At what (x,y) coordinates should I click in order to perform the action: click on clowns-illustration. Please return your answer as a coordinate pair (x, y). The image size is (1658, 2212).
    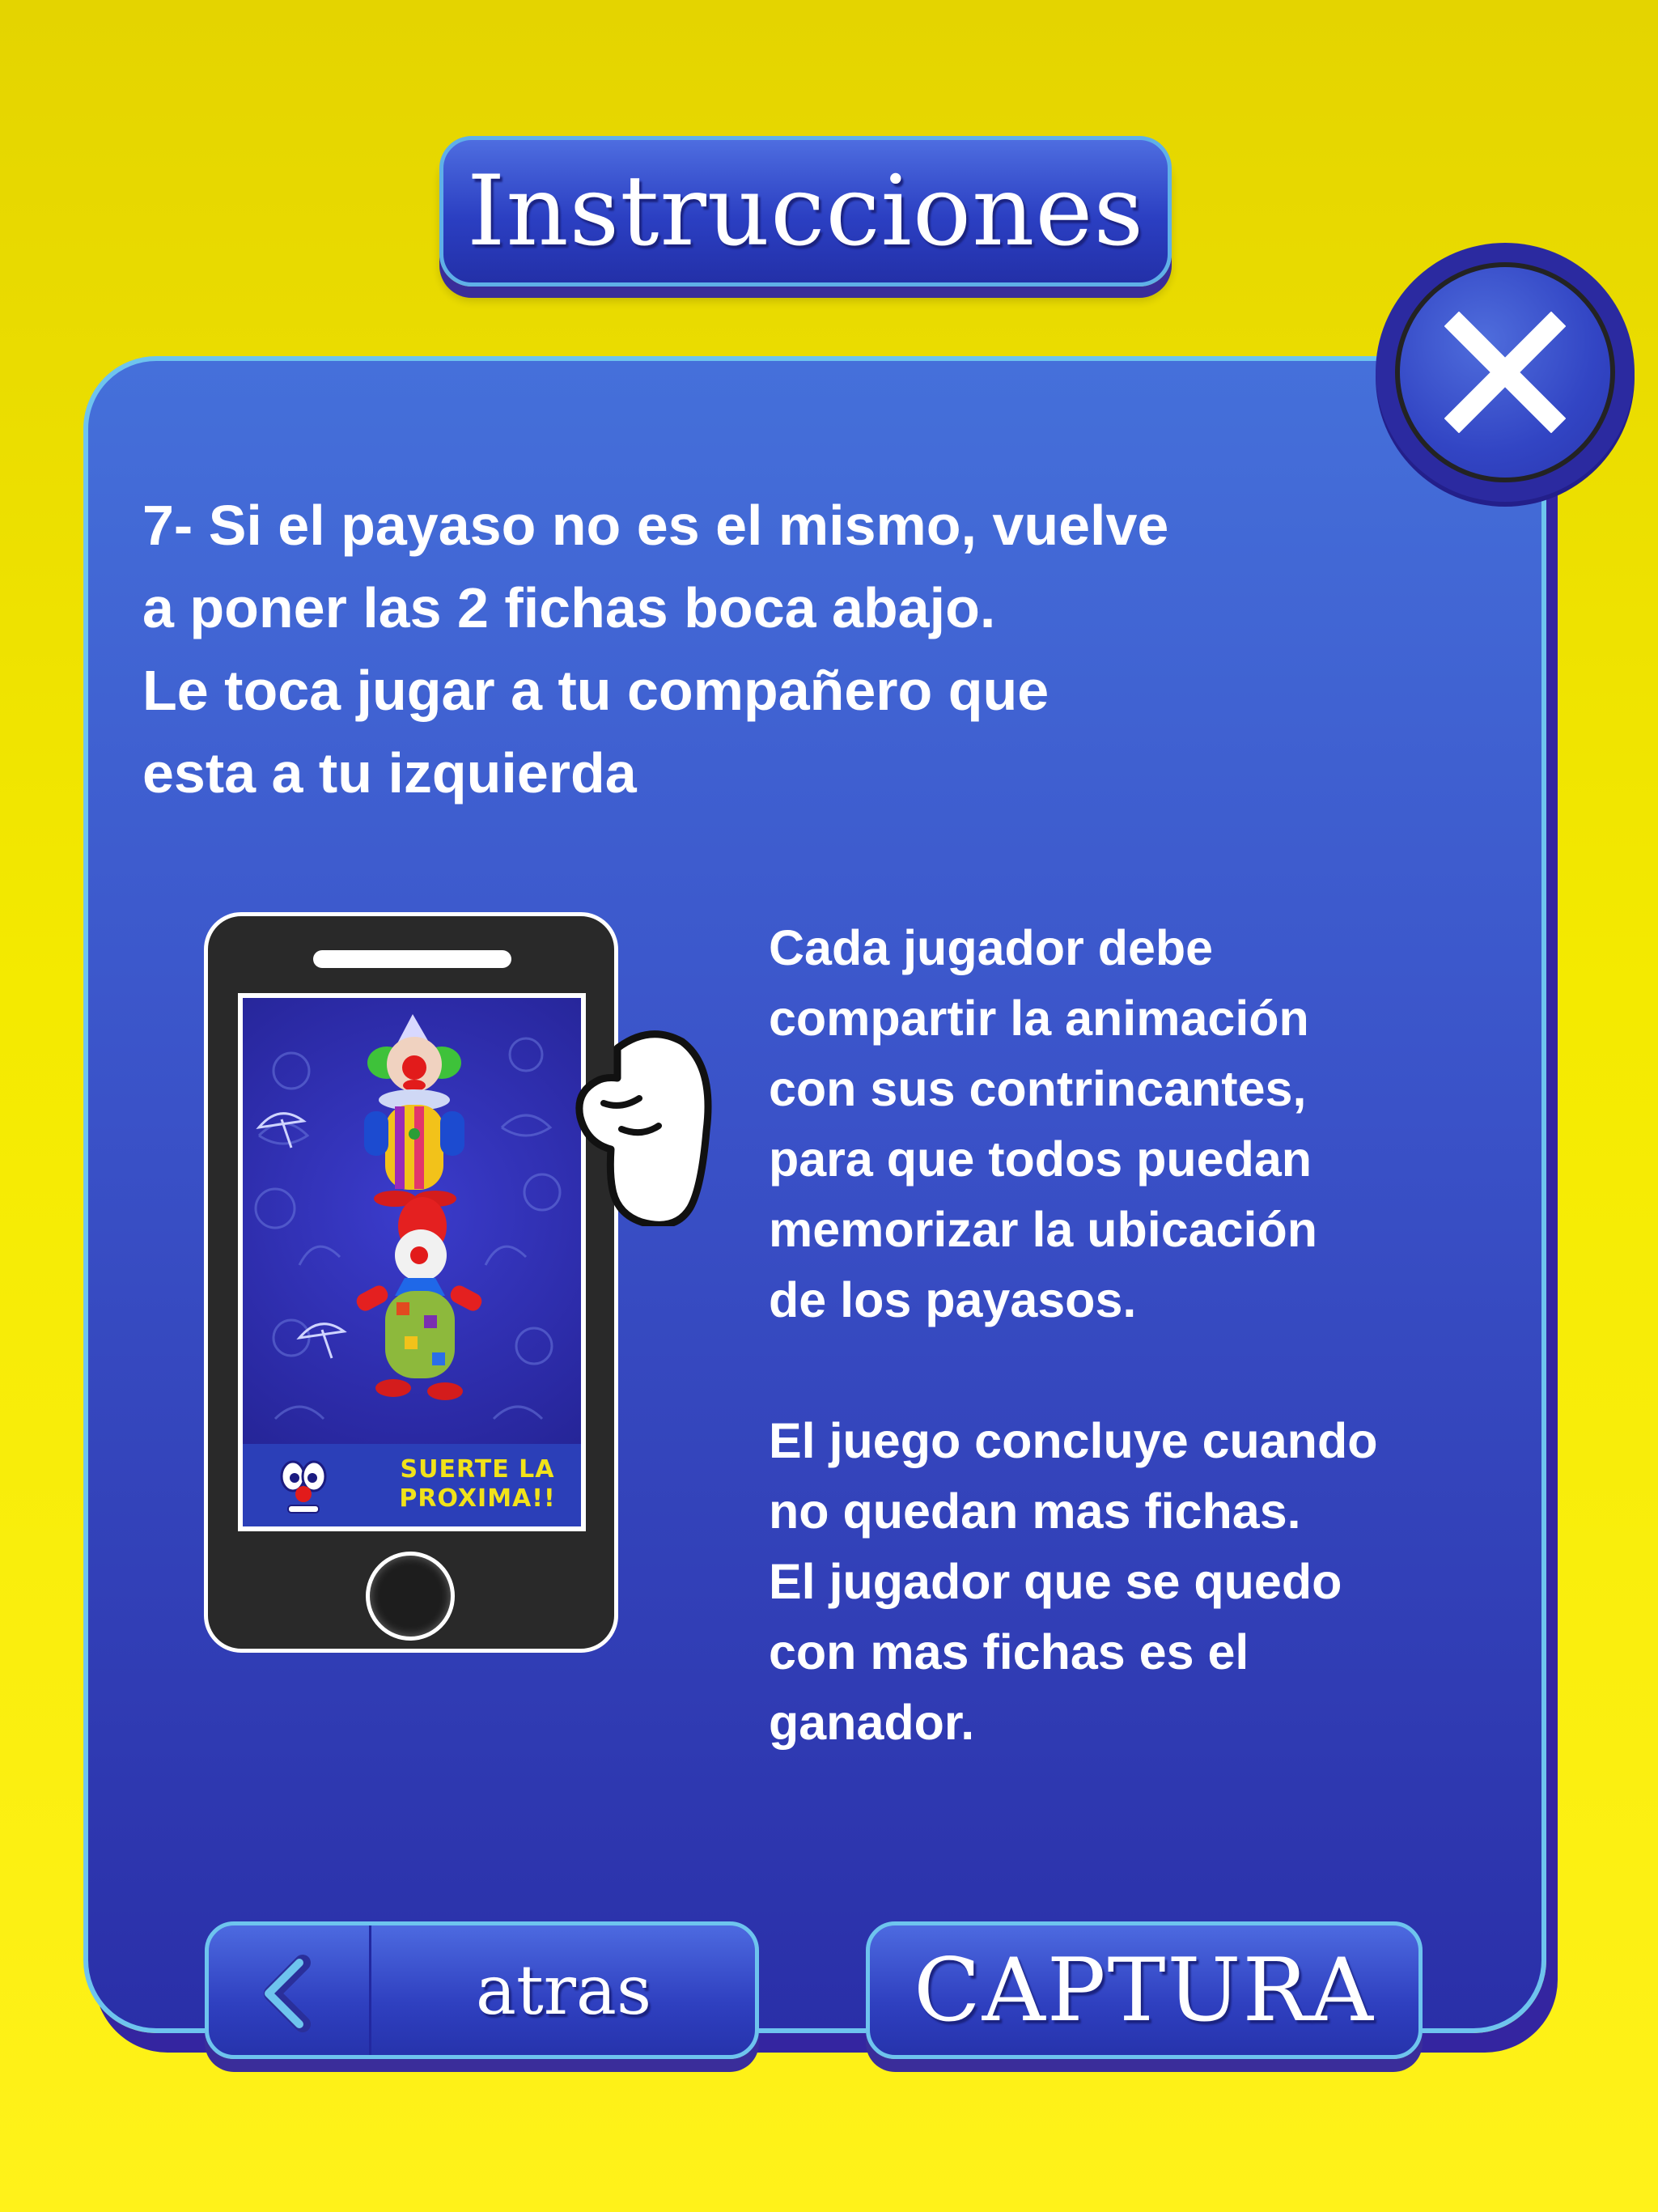
    Looking at the image, I should click on (408, 1217).